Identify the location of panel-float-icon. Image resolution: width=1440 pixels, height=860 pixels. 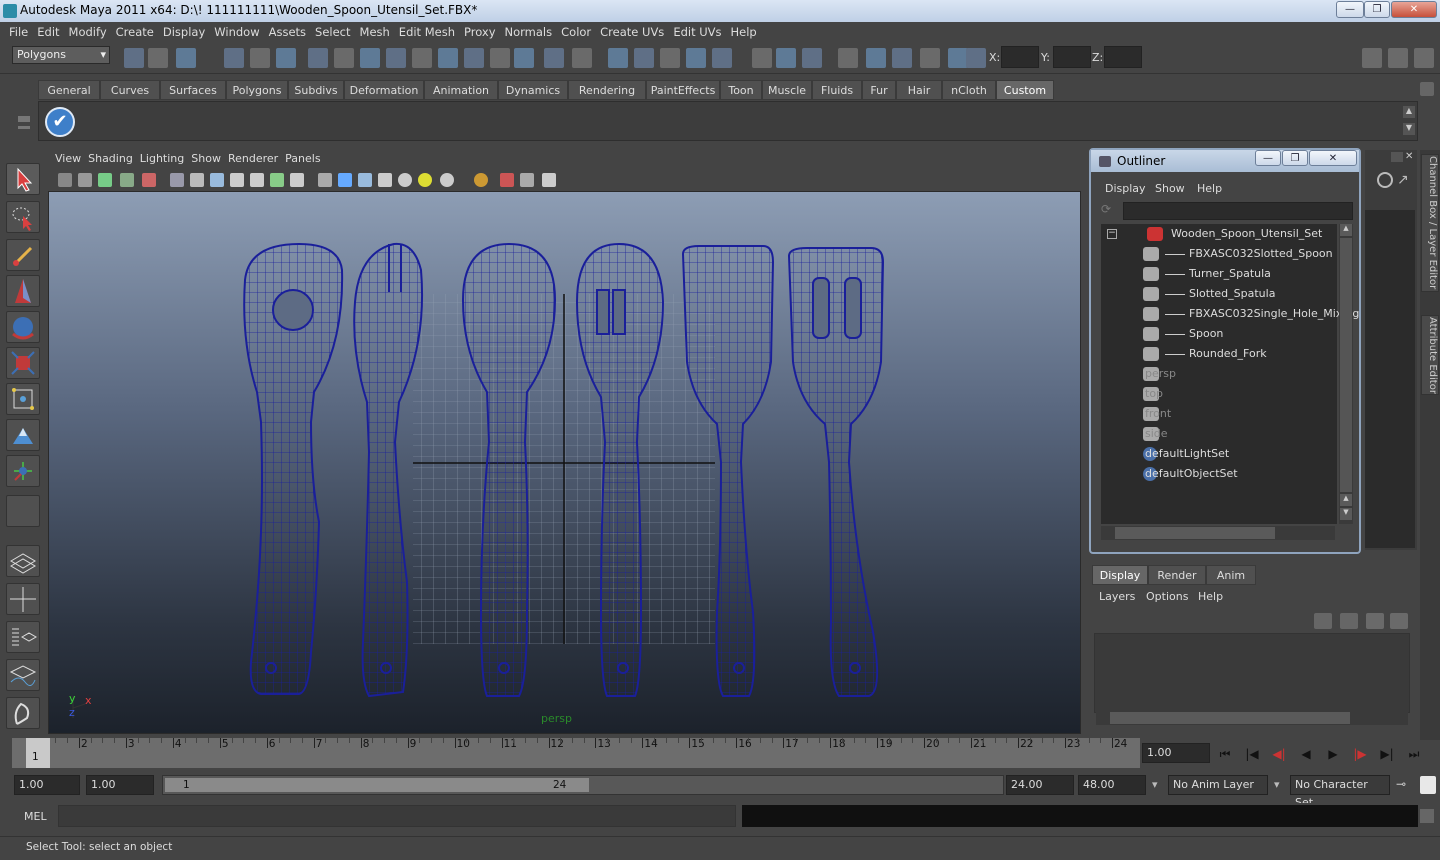
(1397, 157).